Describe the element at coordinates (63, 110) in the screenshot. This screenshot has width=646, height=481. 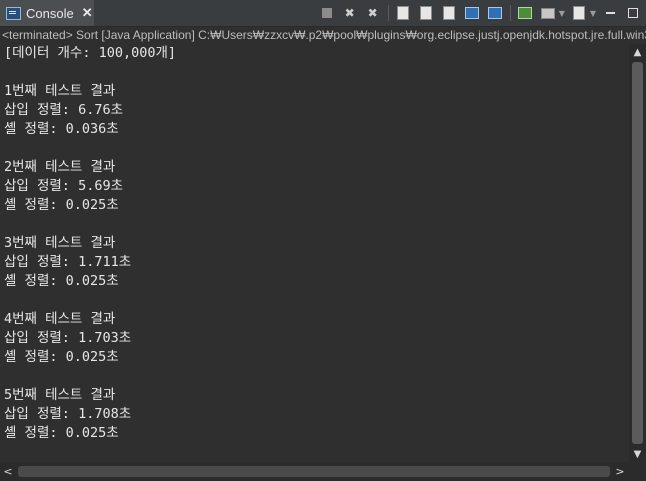
I see `output-line: 삽입 정렬: 6.76초` at that location.